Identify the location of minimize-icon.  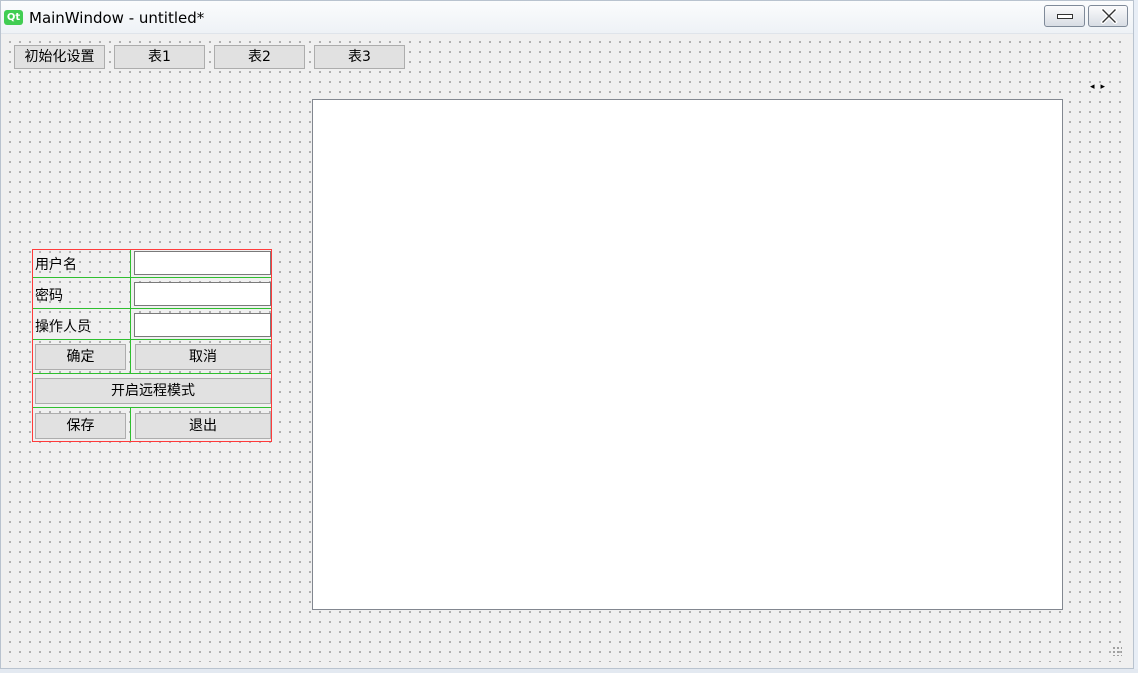
(1065, 16).